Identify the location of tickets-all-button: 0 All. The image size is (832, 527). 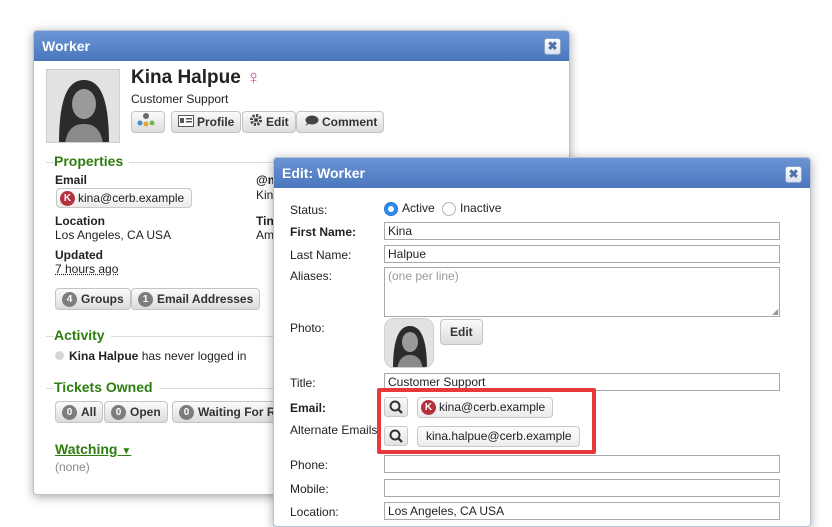
(79, 412).